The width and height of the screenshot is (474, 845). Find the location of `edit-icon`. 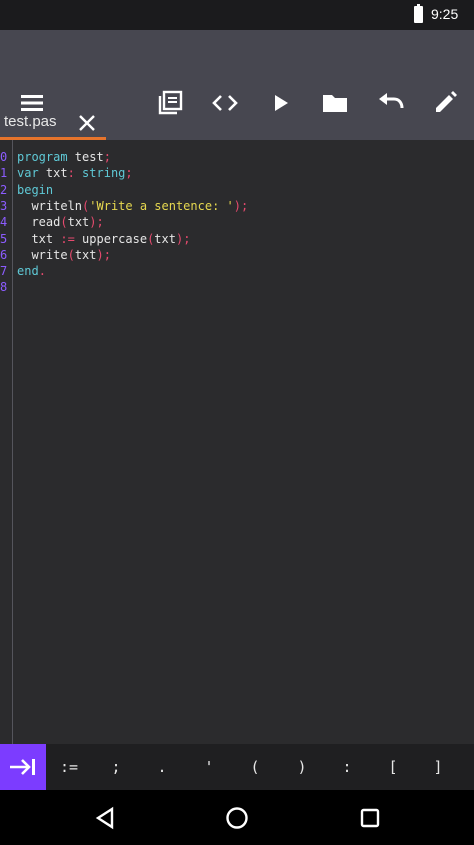

edit-icon is located at coordinates (445, 103).